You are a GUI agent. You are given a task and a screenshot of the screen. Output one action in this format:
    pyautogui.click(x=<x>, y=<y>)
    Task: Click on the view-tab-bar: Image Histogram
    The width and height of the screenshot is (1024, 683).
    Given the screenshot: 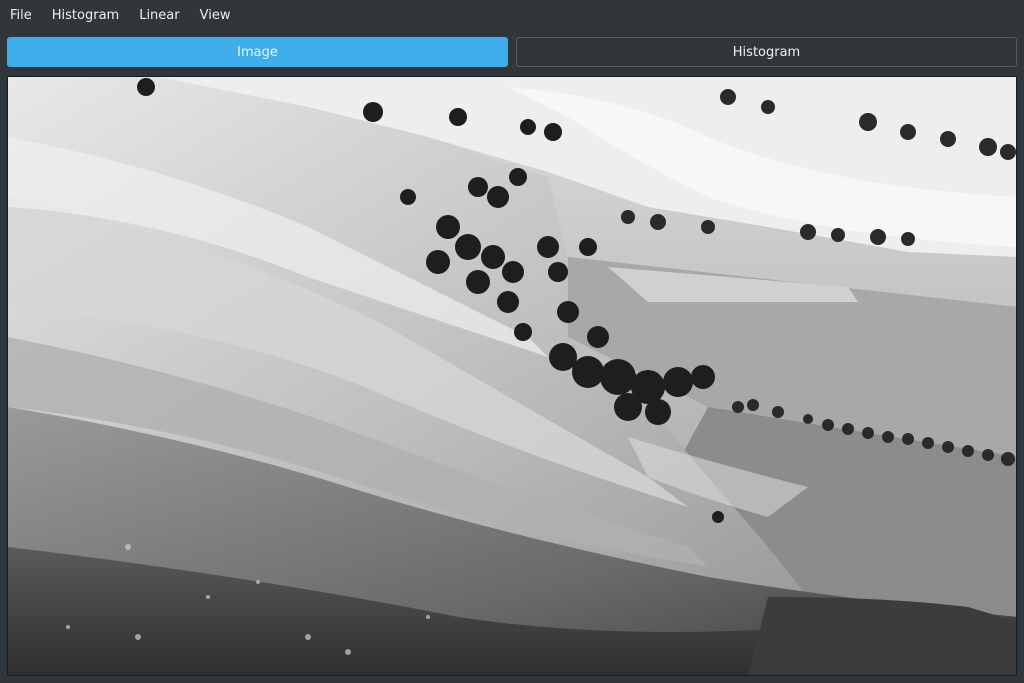 What is the action you would take?
    pyautogui.click(x=512, y=53)
    